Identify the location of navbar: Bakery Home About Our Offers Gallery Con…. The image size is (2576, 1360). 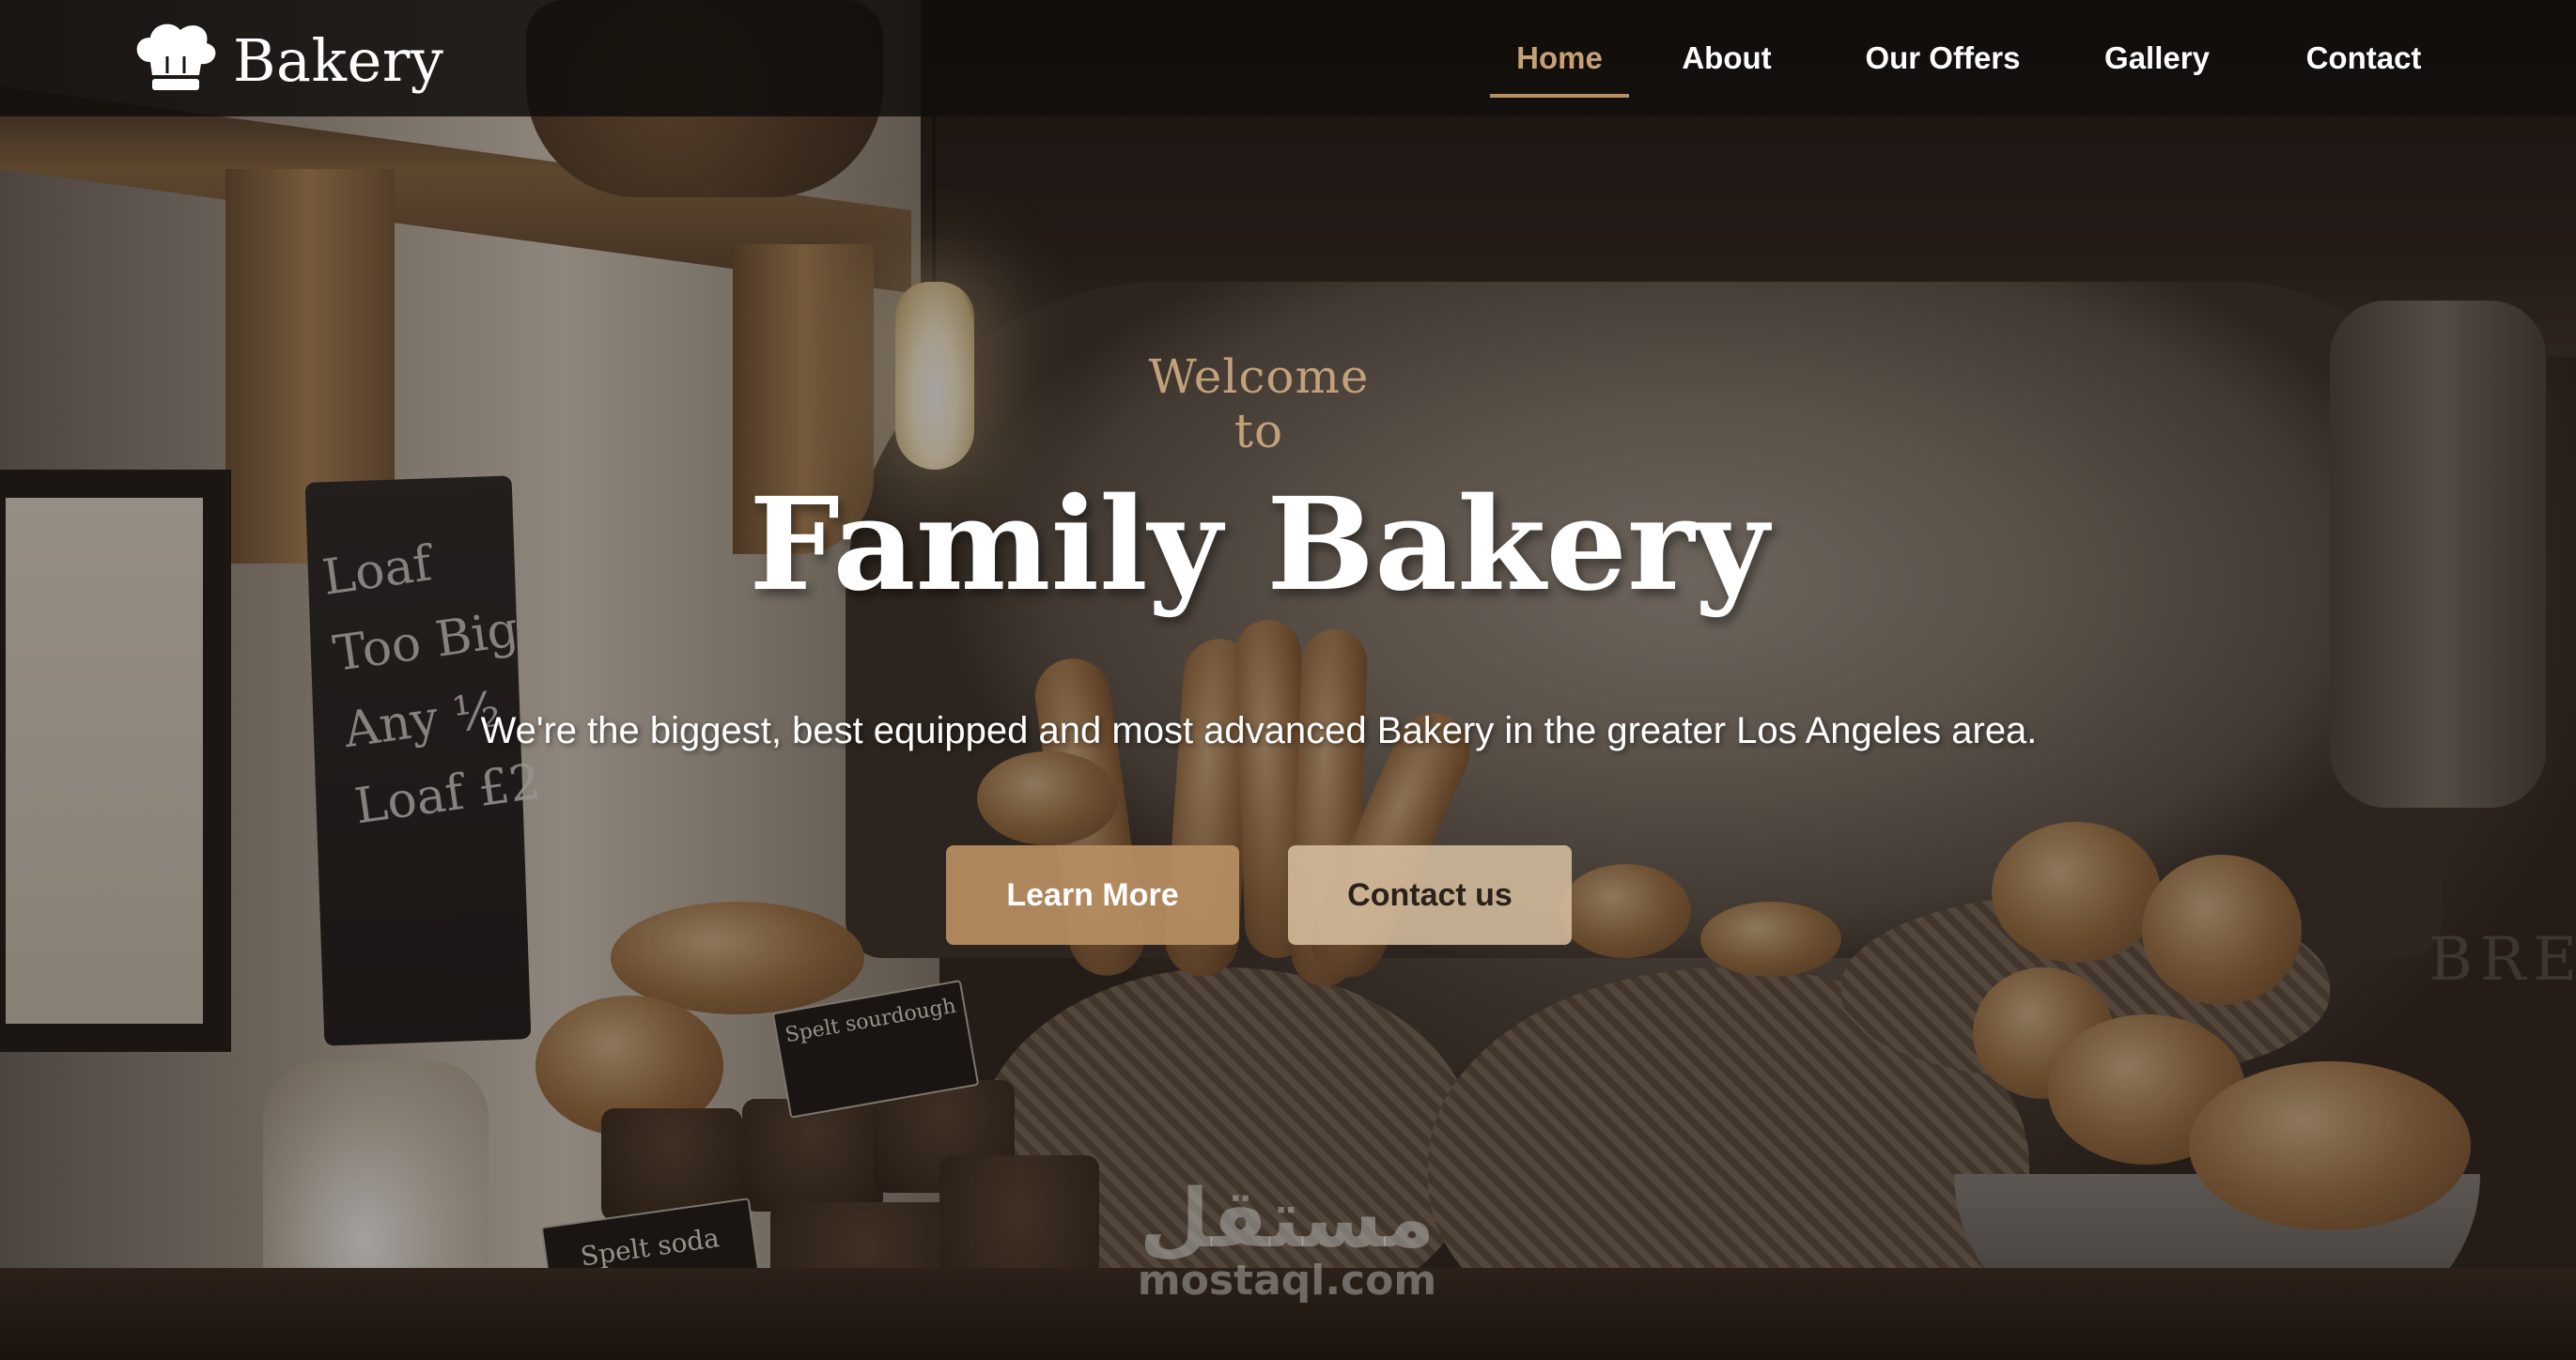
(1288, 58).